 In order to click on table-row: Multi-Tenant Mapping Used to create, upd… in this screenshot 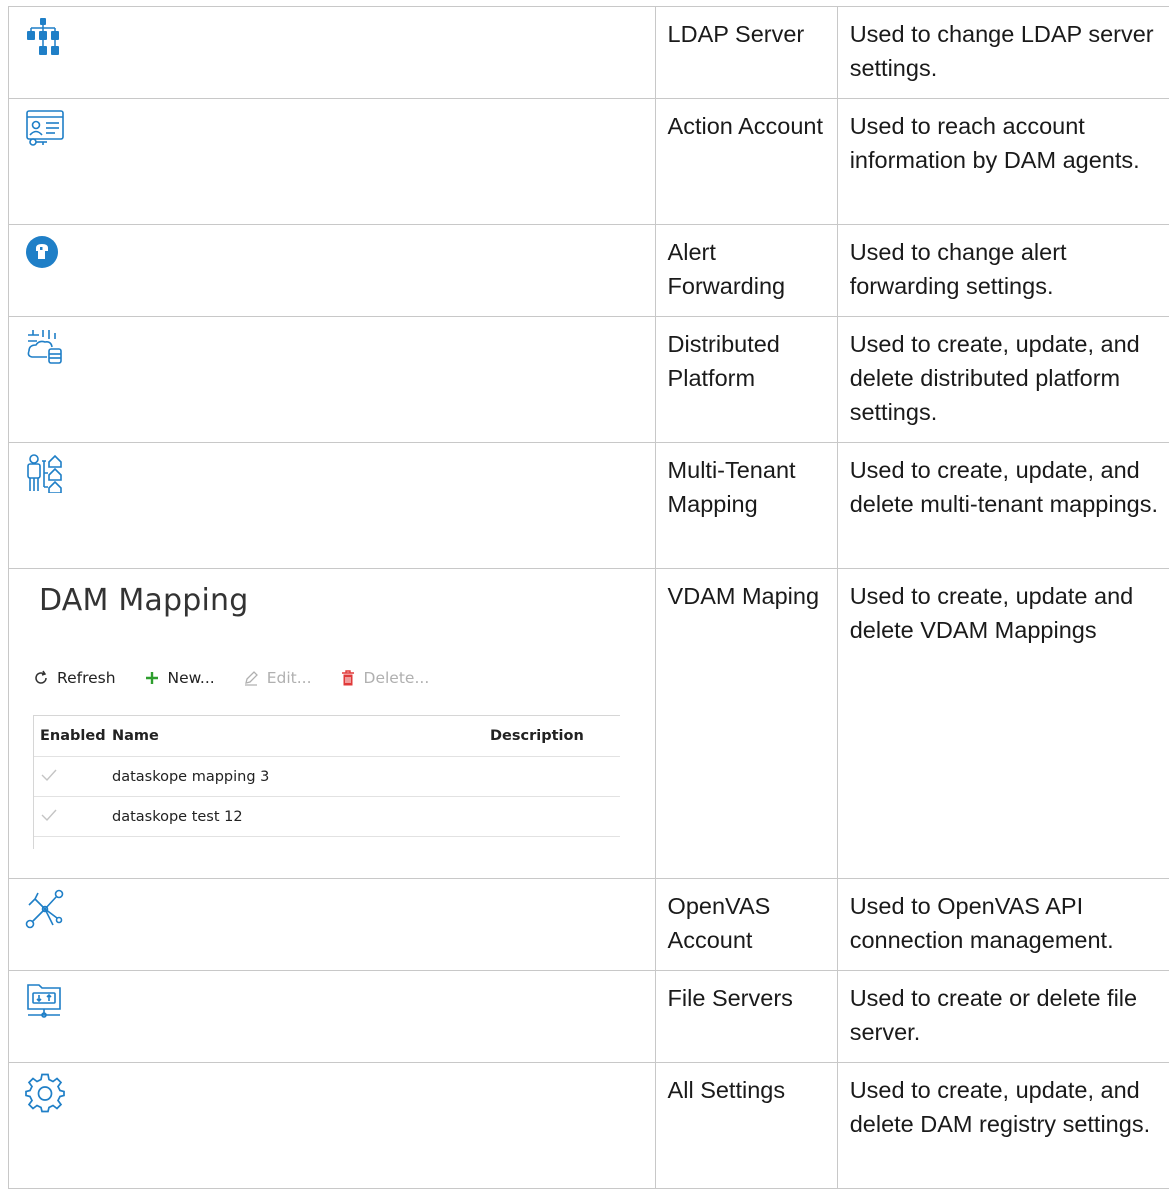, I will do `click(589, 506)`.